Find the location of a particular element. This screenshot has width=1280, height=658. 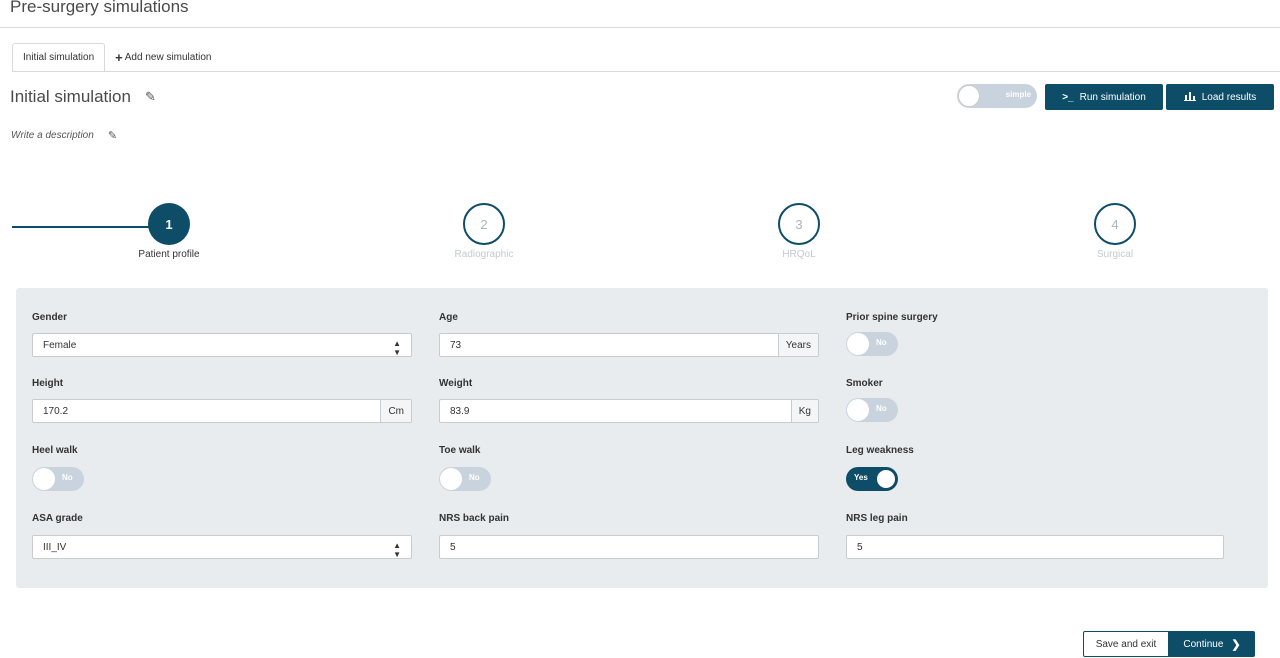

height-unit: Cm is located at coordinates (395, 411).